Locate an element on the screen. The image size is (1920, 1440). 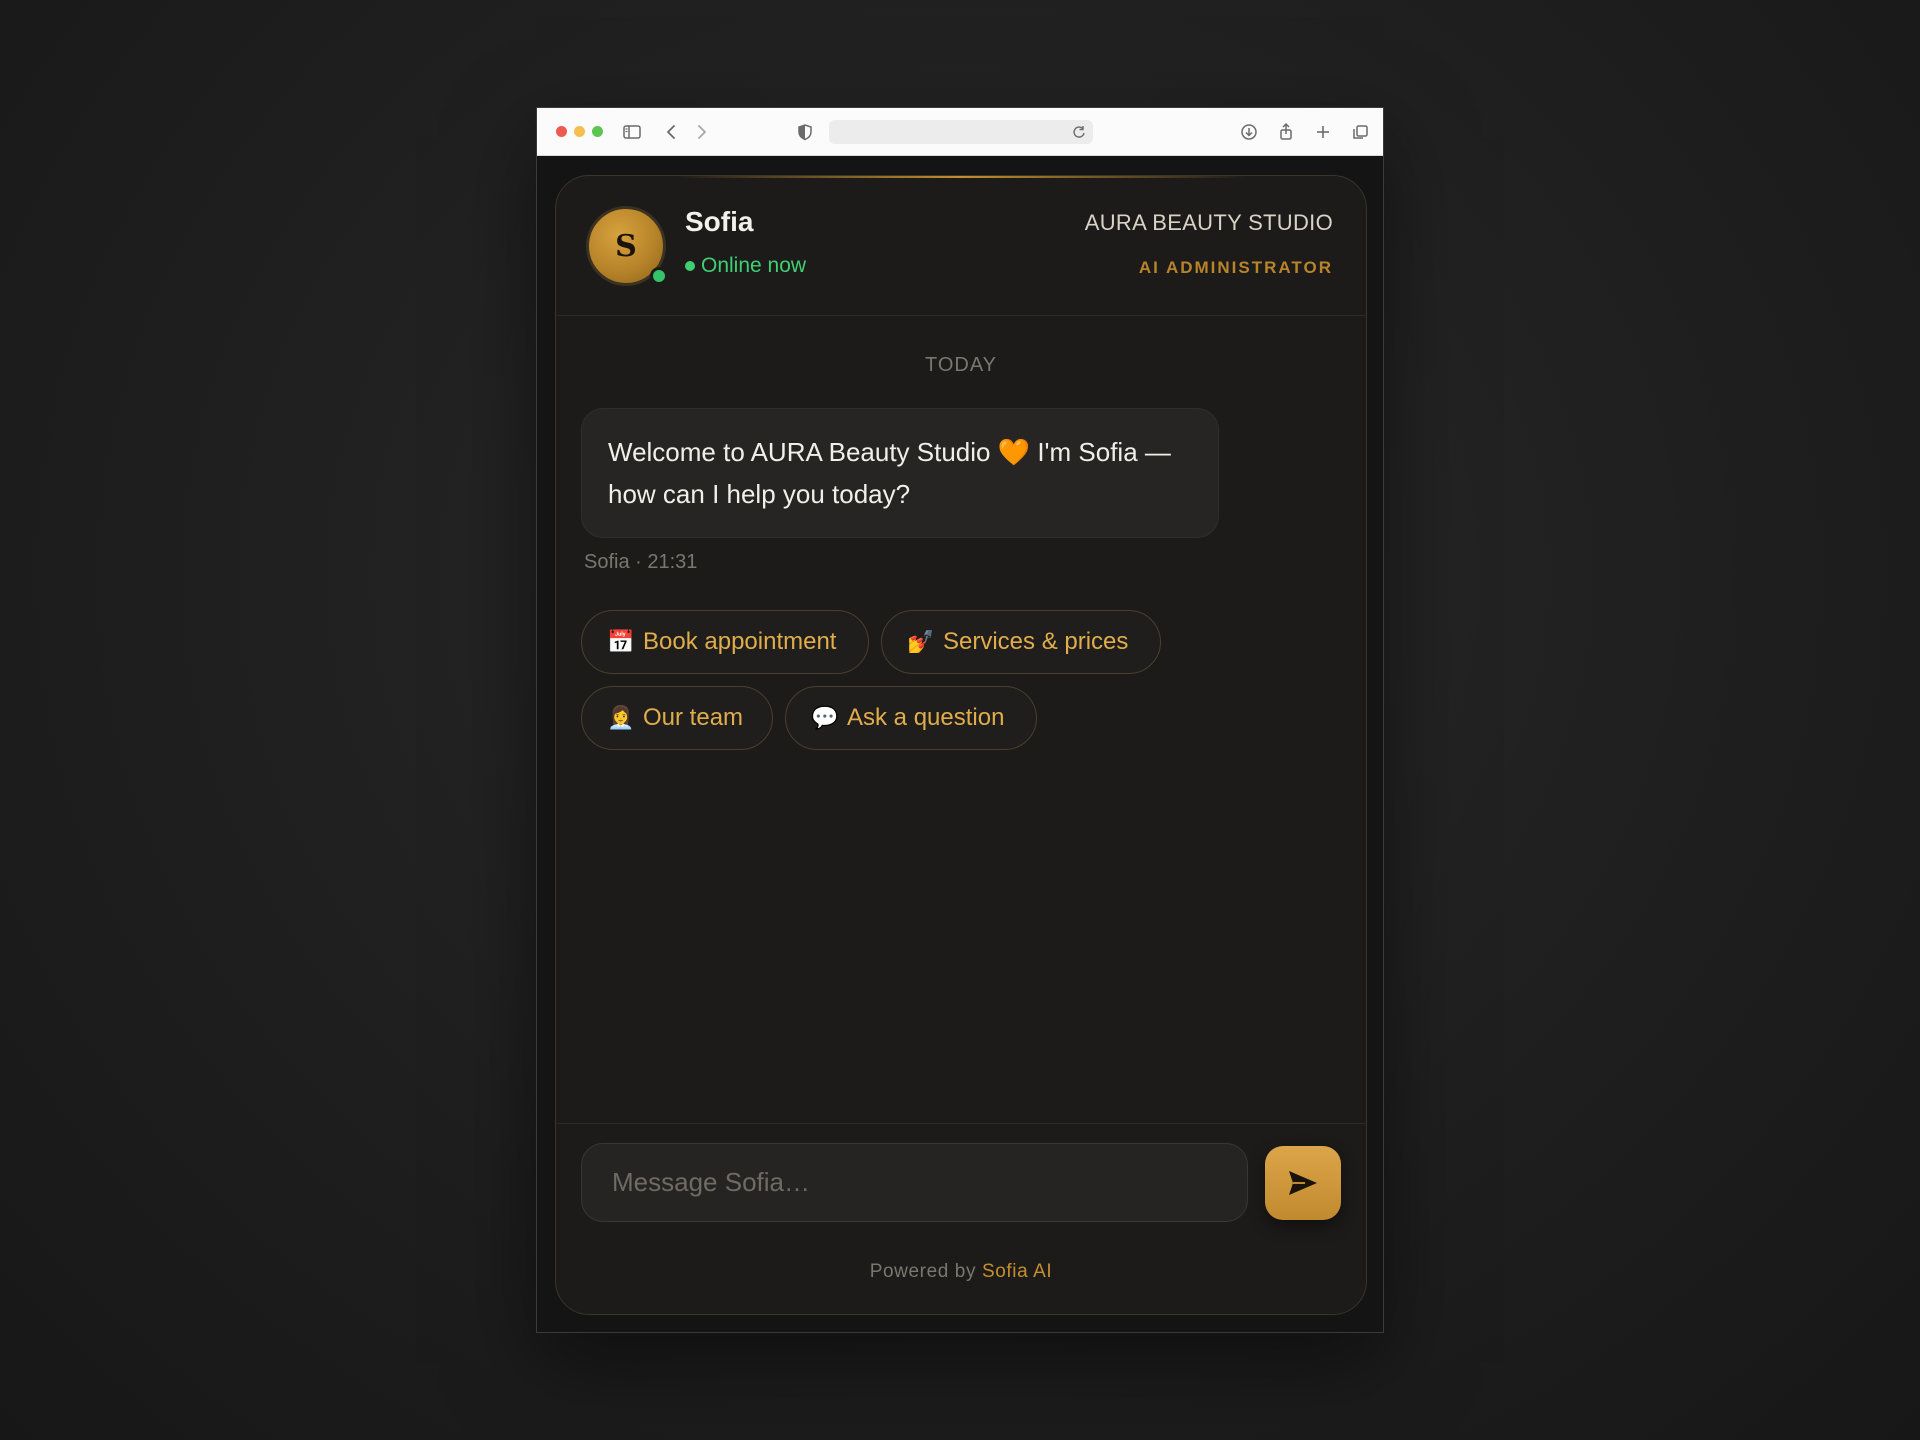
new-tab-icon is located at coordinates (1323, 132).